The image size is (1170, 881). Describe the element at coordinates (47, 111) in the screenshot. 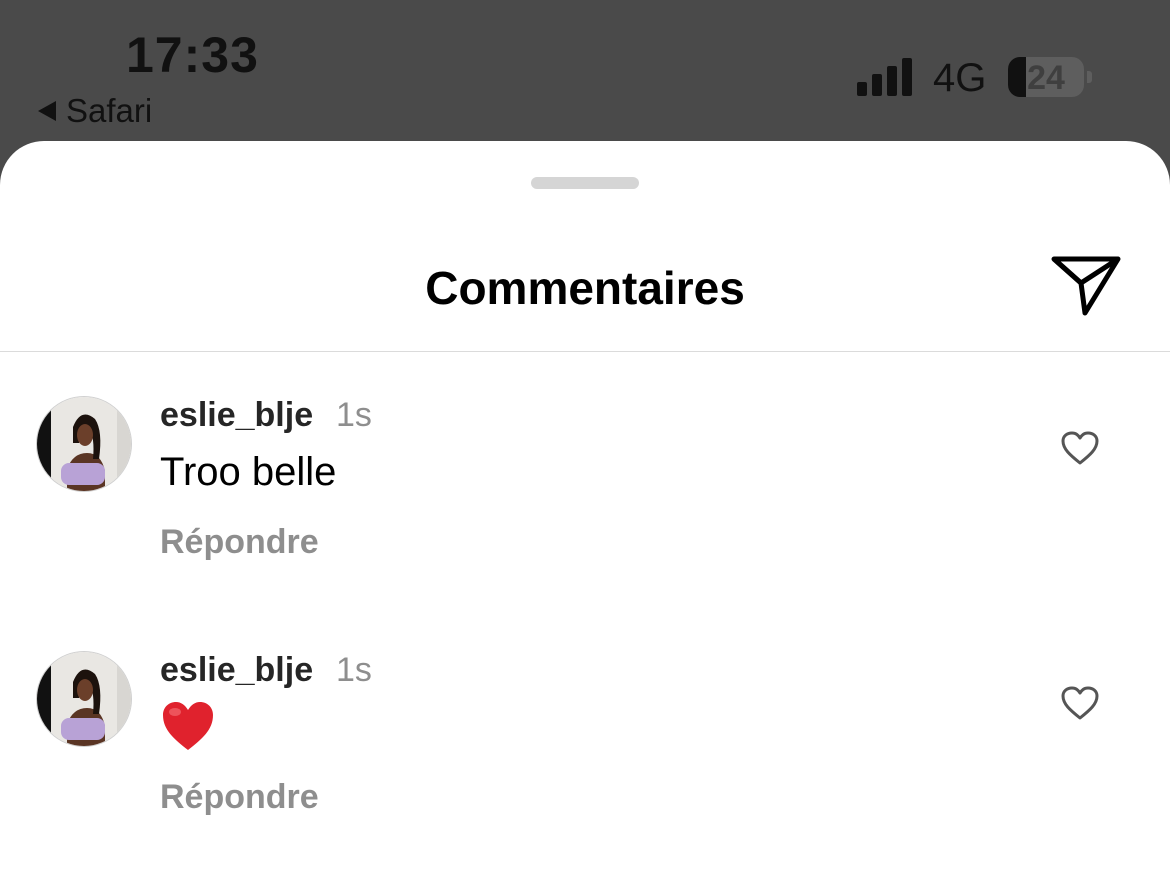

I see `back-arrow-icon` at that location.